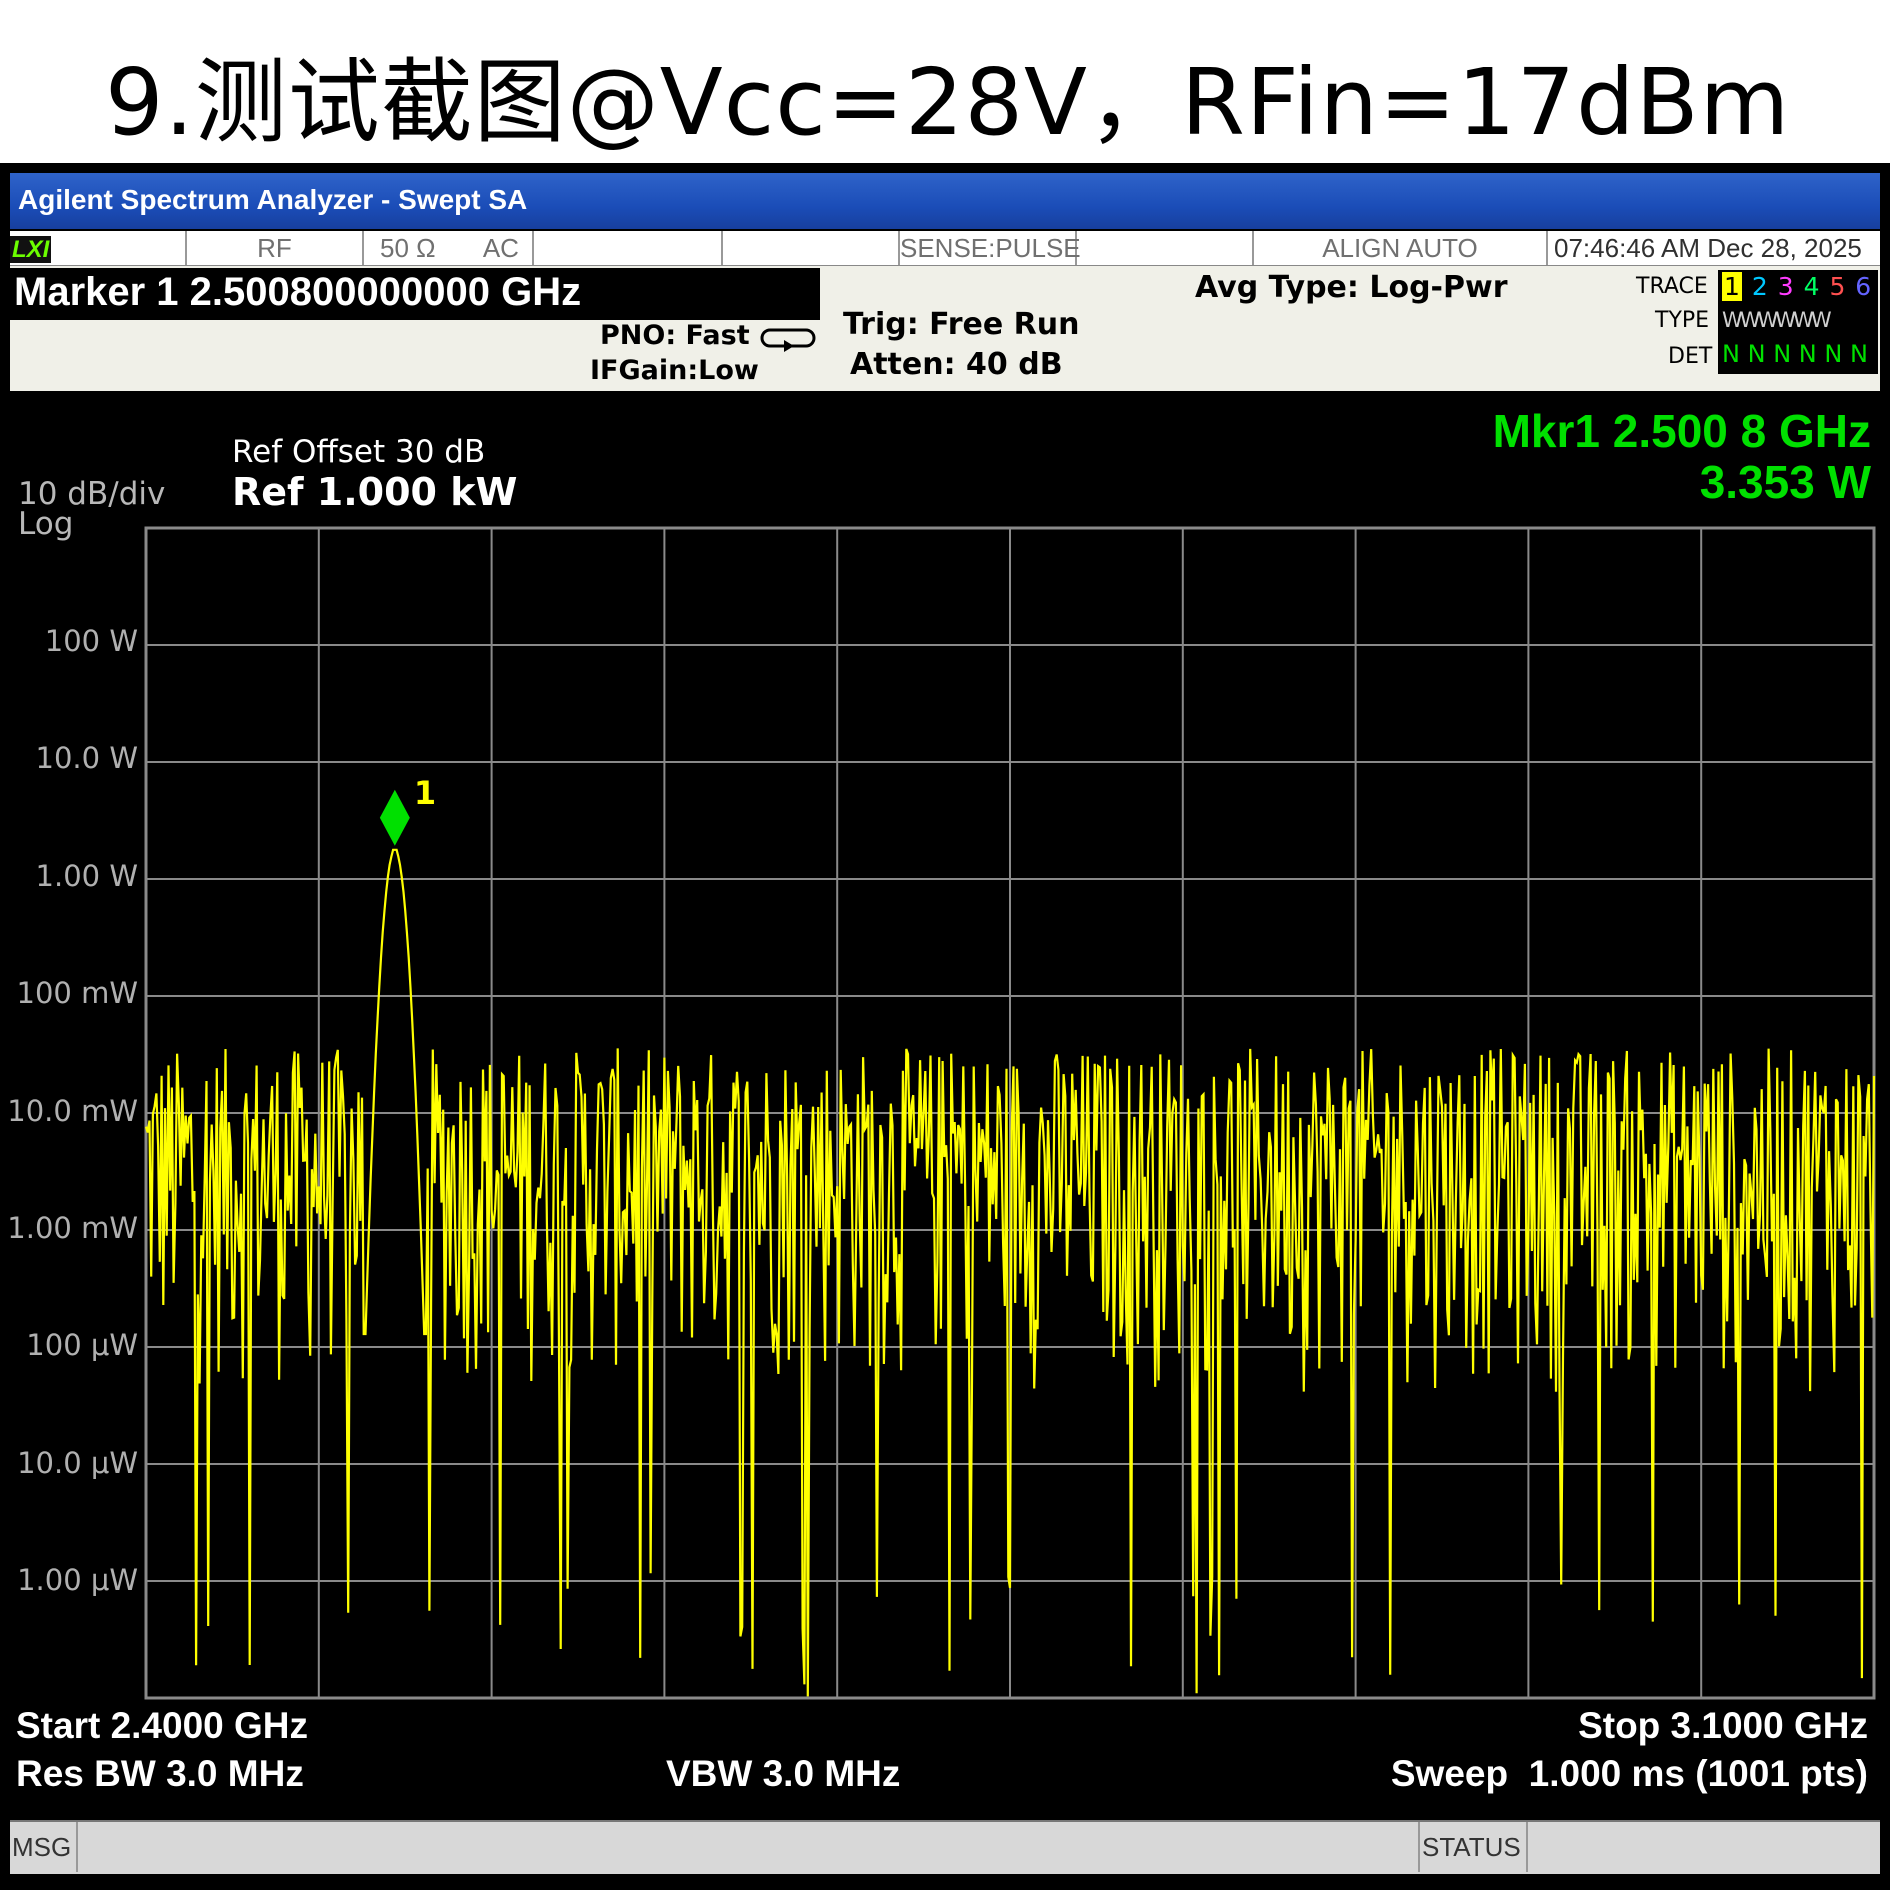  What do you see at coordinates (160, 1774) in the screenshot?
I see `resolution-bandwidth: Res BW 3.0 MHz` at bounding box center [160, 1774].